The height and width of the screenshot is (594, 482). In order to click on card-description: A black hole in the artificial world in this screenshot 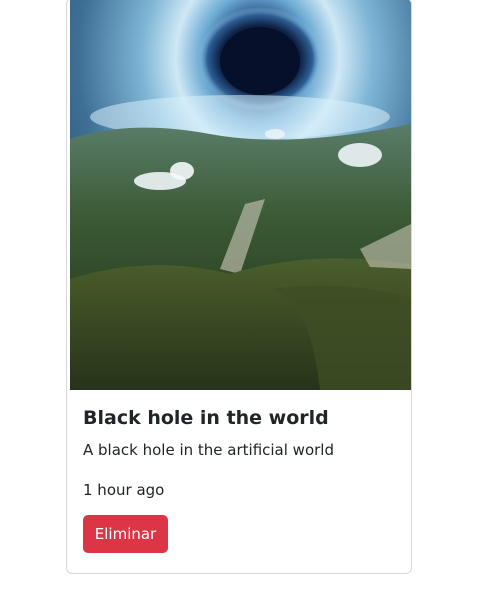, I will do `click(208, 450)`.